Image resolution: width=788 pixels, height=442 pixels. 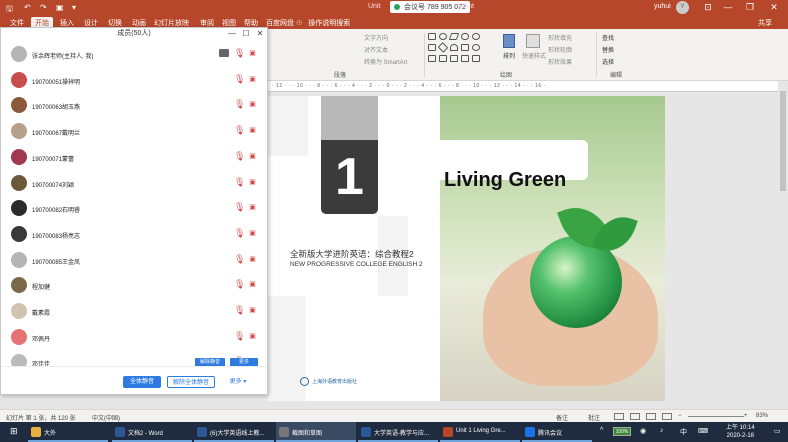 I want to click on notification-icon: ▭, so click(x=777, y=431).